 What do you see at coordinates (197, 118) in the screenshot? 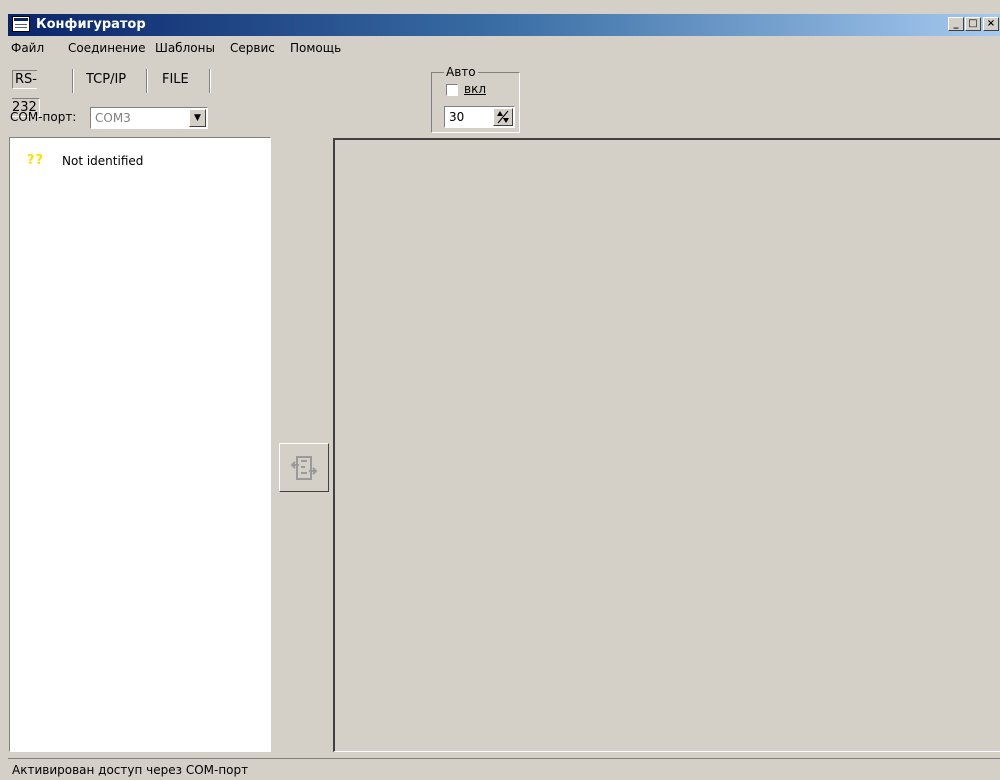
I see `chevron-down-icon: ▼` at bounding box center [197, 118].